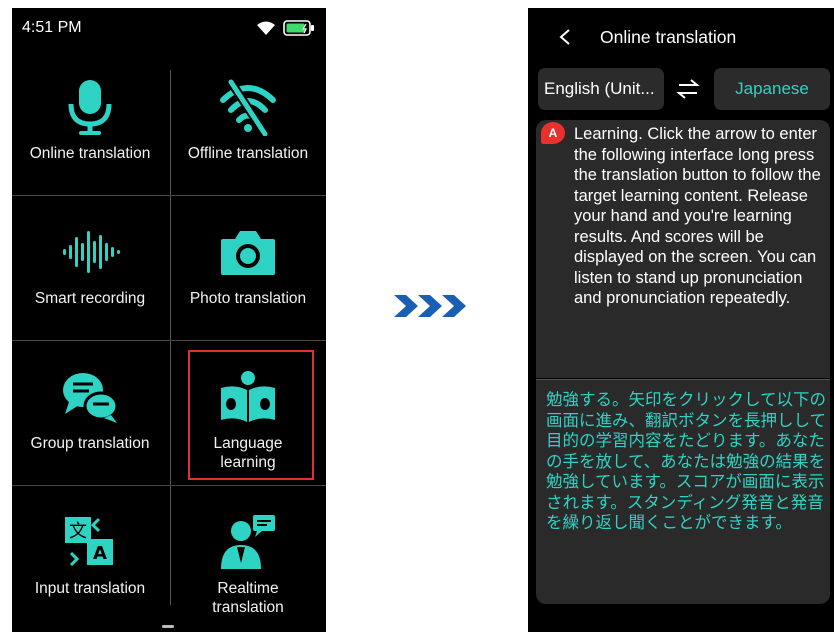 The width and height of the screenshot is (834, 635). What do you see at coordinates (90, 443) in the screenshot?
I see `tile-label: Group translation` at bounding box center [90, 443].